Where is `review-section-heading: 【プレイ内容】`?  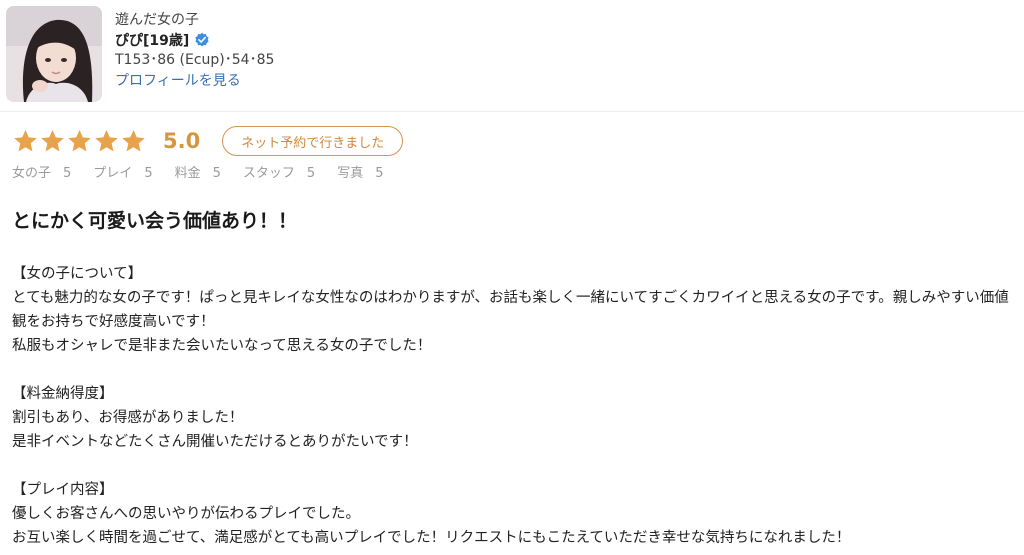
review-section-heading: 【プレイ内容】 is located at coordinates (63, 490).